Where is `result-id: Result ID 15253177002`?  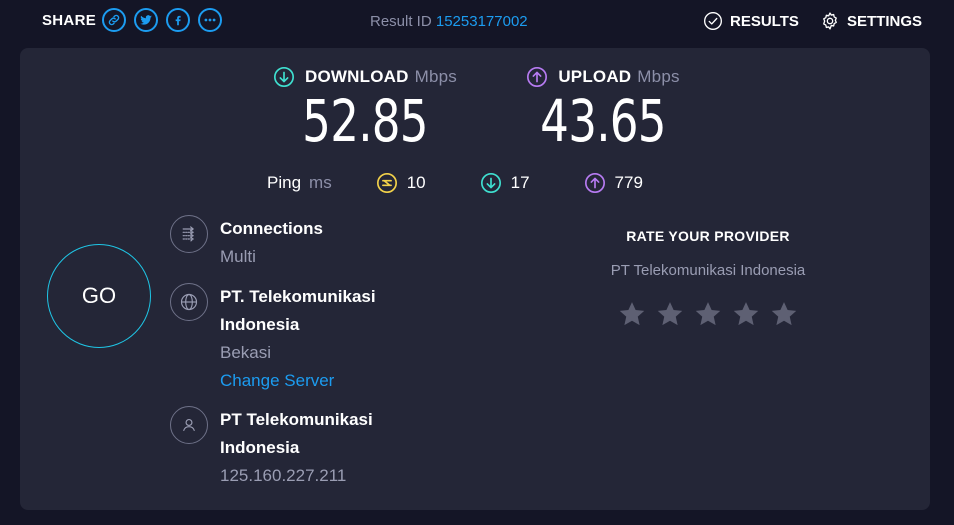 result-id: Result ID 15253177002 is located at coordinates (449, 21).